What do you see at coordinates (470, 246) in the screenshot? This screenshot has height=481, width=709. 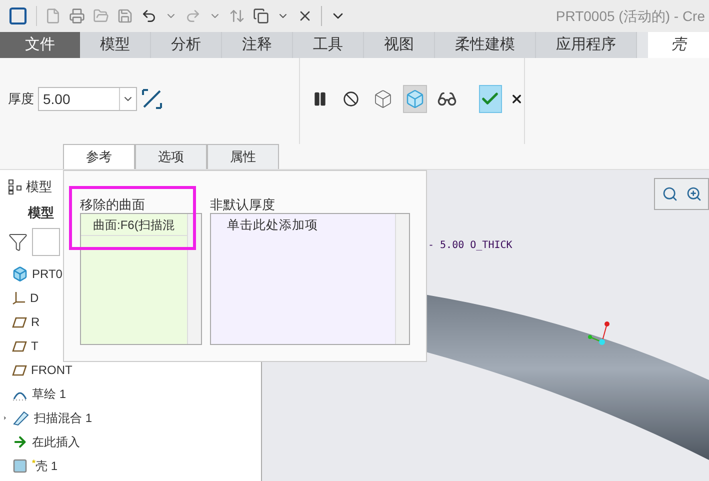 I see `dimension-label: - 5.00 O_THICK` at bounding box center [470, 246].